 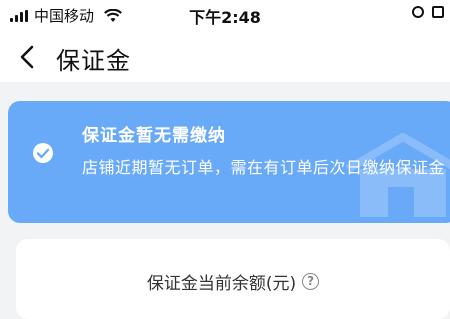 What do you see at coordinates (154, 136) in the screenshot?
I see `notice-title: 保证金暂无需缴纳` at bounding box center [154, 136].